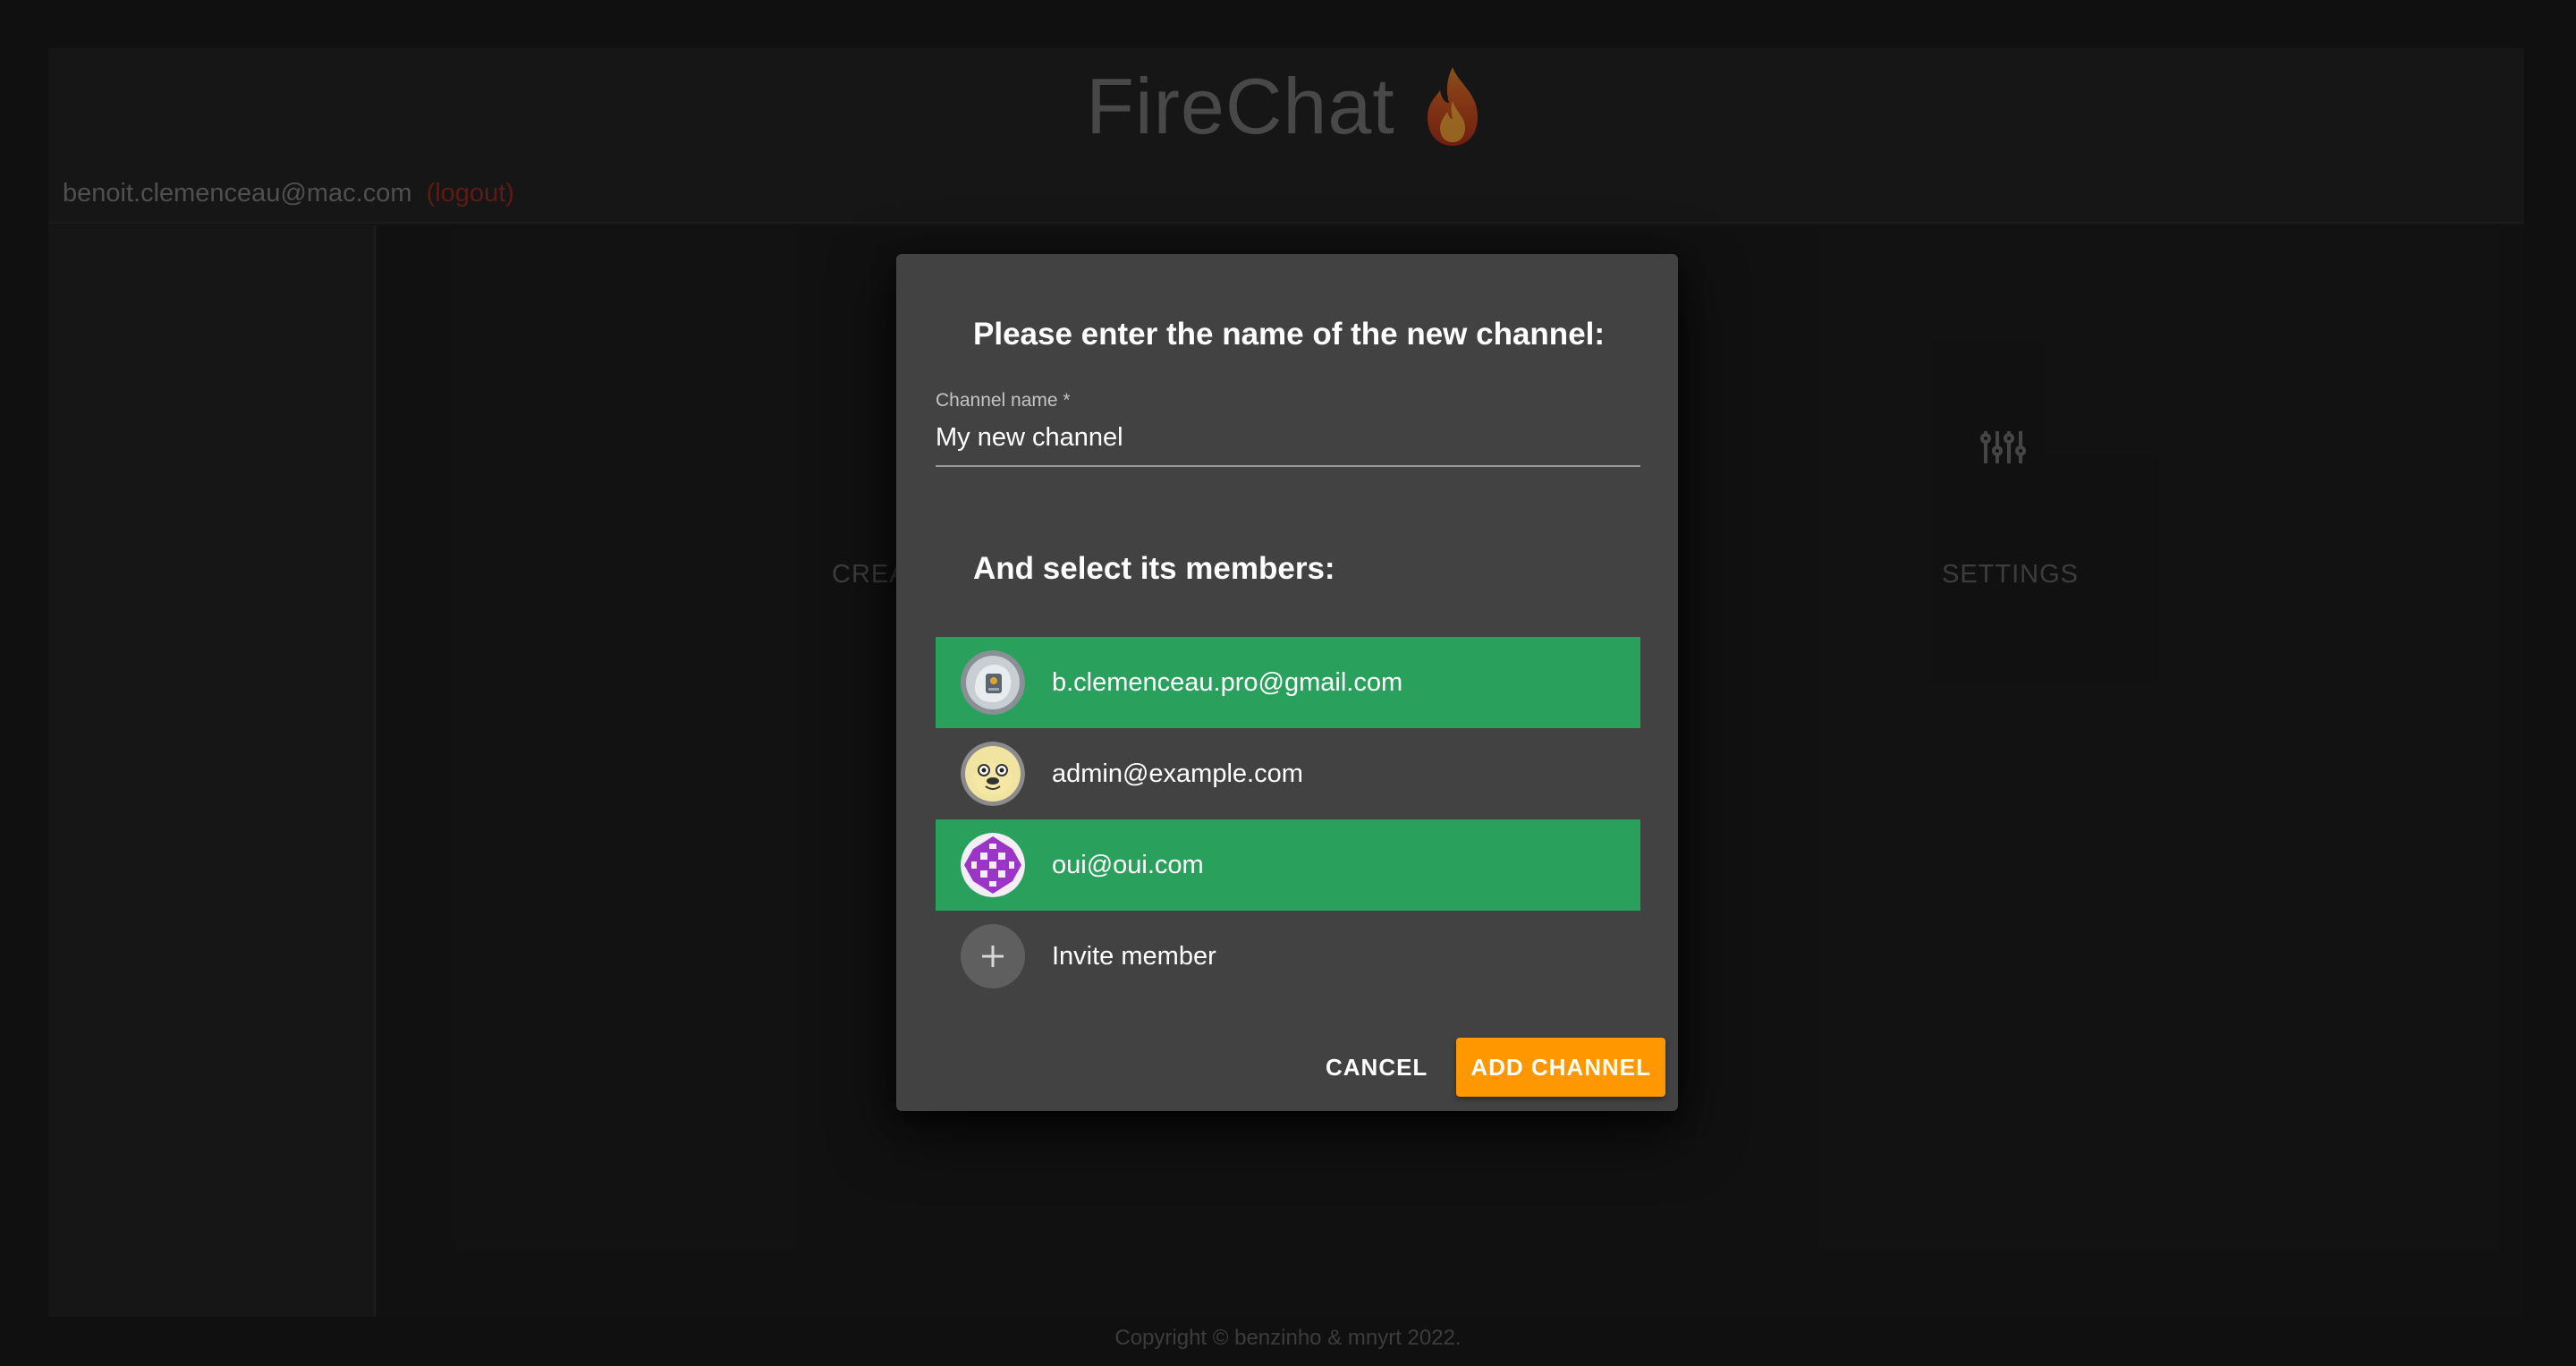  I want to click on member-email: admin@example.com, so click(1177, 773).